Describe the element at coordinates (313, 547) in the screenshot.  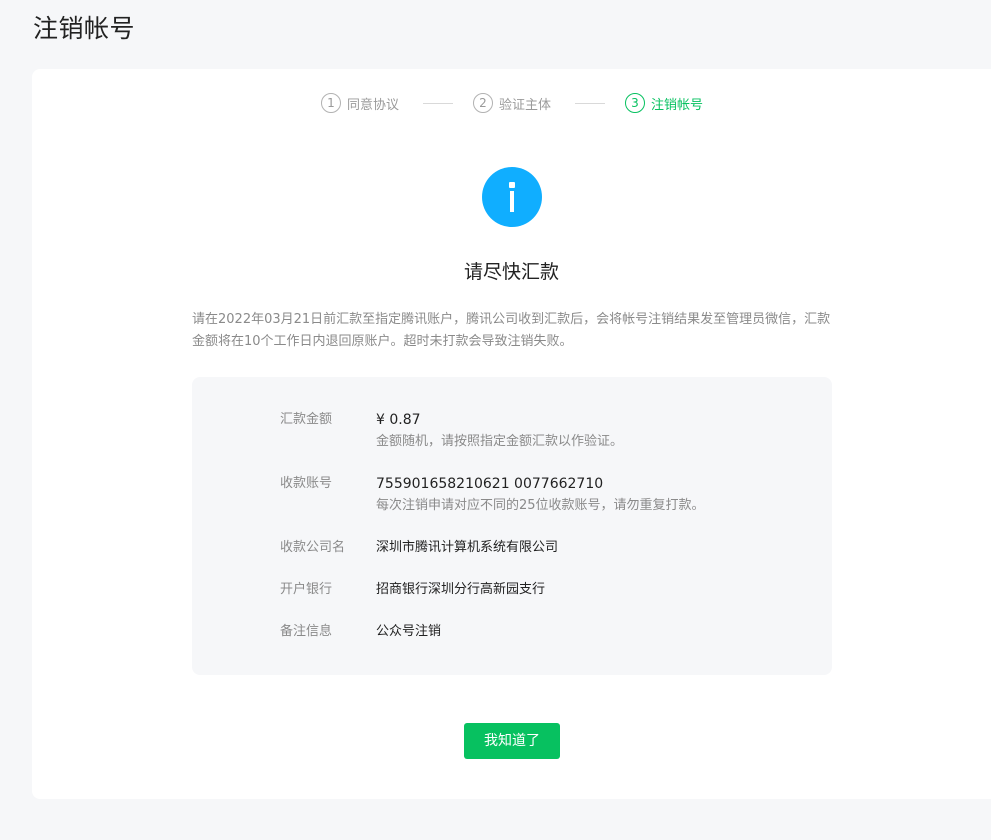
I see `company-label: 收款公司名` at that location.